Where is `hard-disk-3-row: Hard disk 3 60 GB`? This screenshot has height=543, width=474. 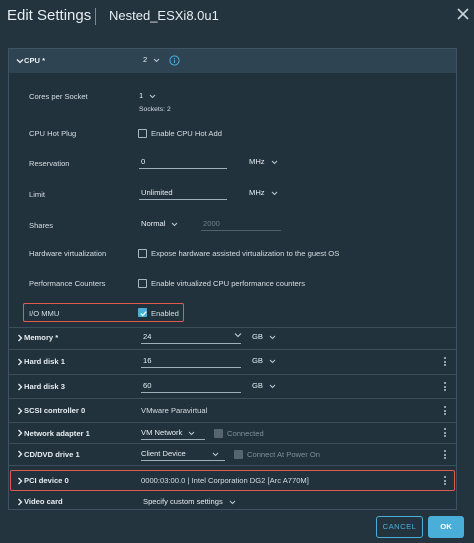
hard-disk-3-row: Hard disk 3 60 GB is located at coordinates (232, 387).